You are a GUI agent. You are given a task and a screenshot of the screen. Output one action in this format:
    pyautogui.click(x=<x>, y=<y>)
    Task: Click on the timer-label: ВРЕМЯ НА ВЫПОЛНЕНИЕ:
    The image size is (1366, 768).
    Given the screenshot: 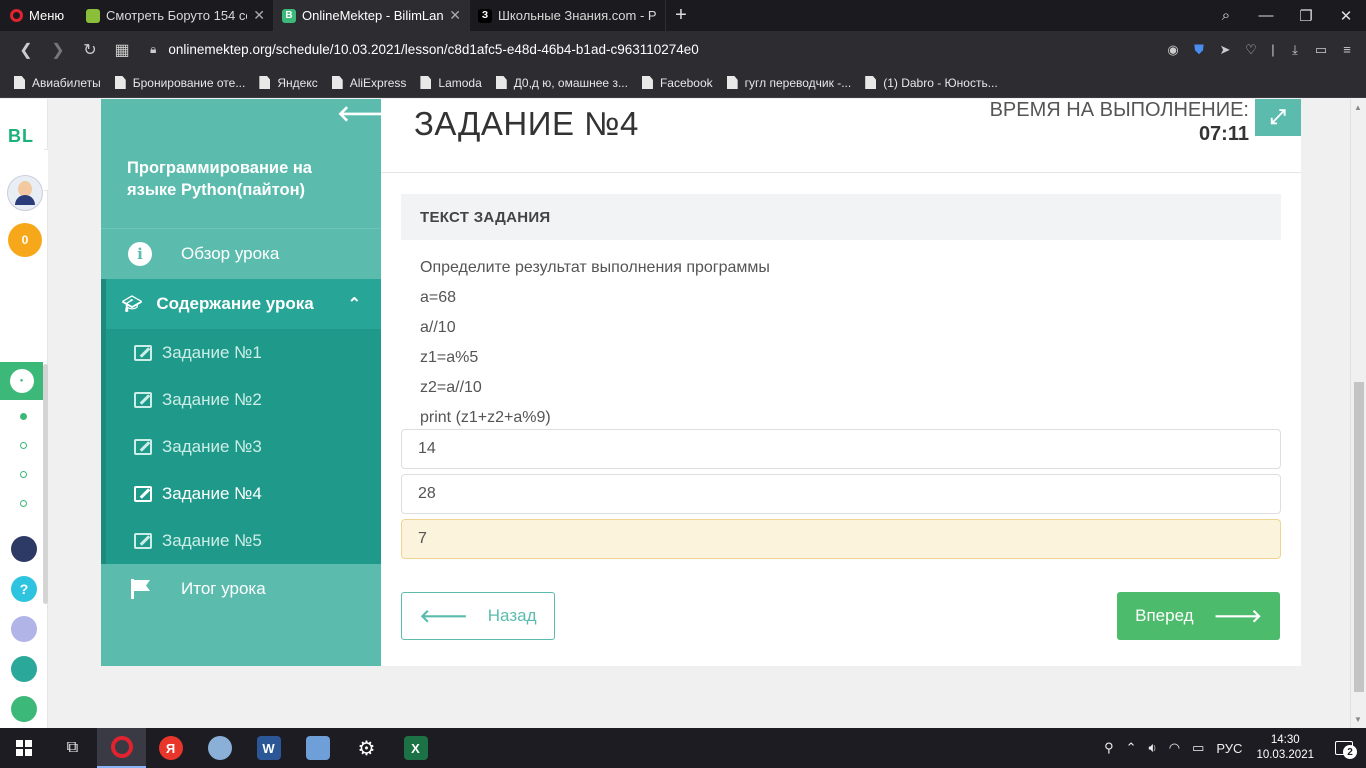 What is the action you would take?
    pyautogui.click(x=1119, y=110)
    